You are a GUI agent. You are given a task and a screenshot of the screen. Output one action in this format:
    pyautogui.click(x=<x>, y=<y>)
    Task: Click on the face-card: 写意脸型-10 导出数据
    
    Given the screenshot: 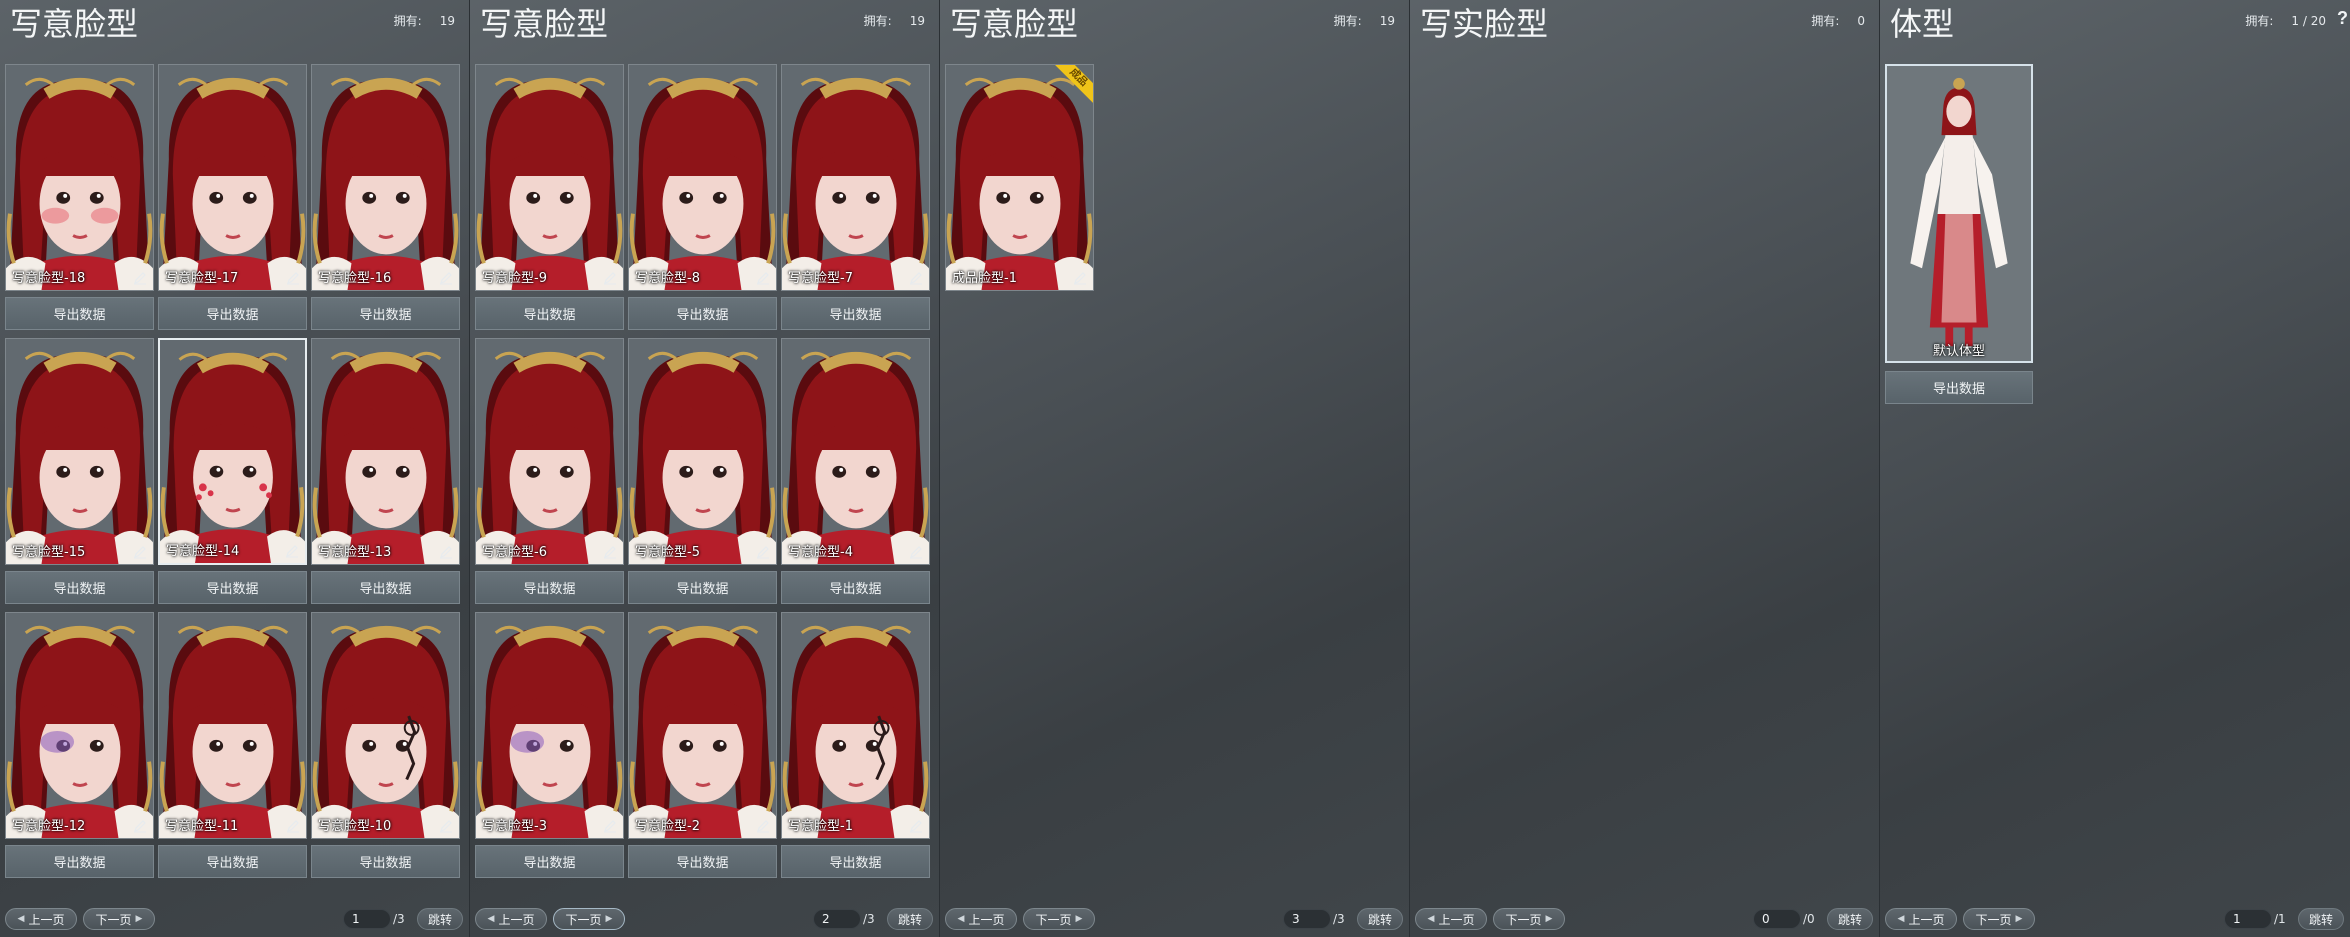 What is the action you would take?
    pyautogui.click(x=385, y=745)
    